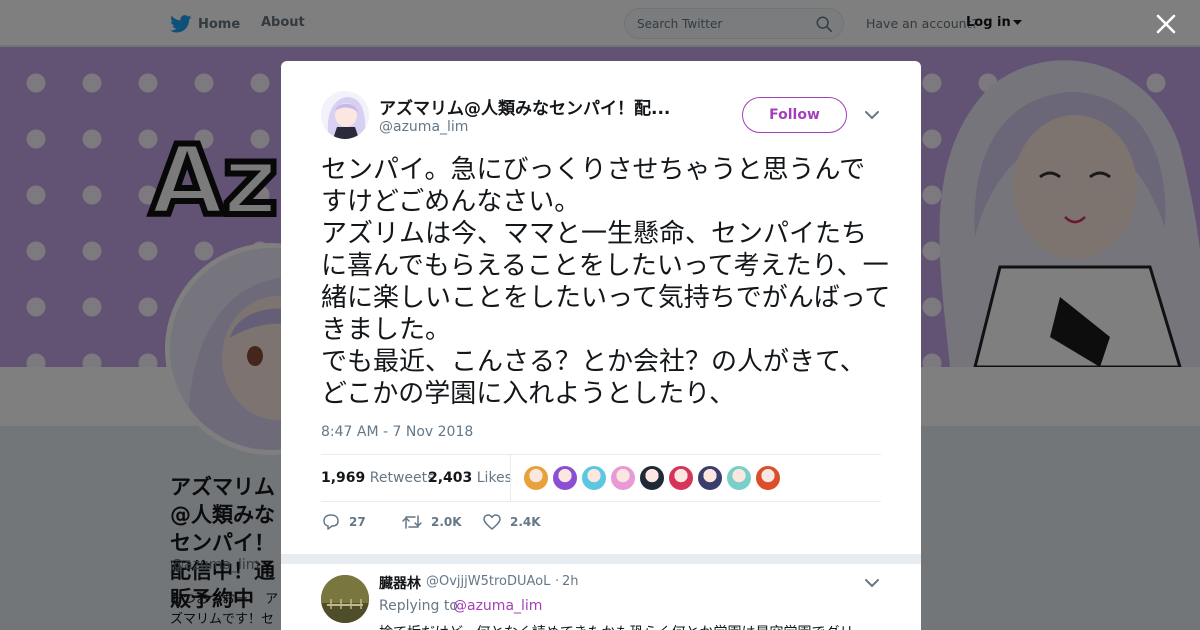 This screenshot has height=630, width=1200. I want to click on retweet-count: 2.0K, so click(446, 522).